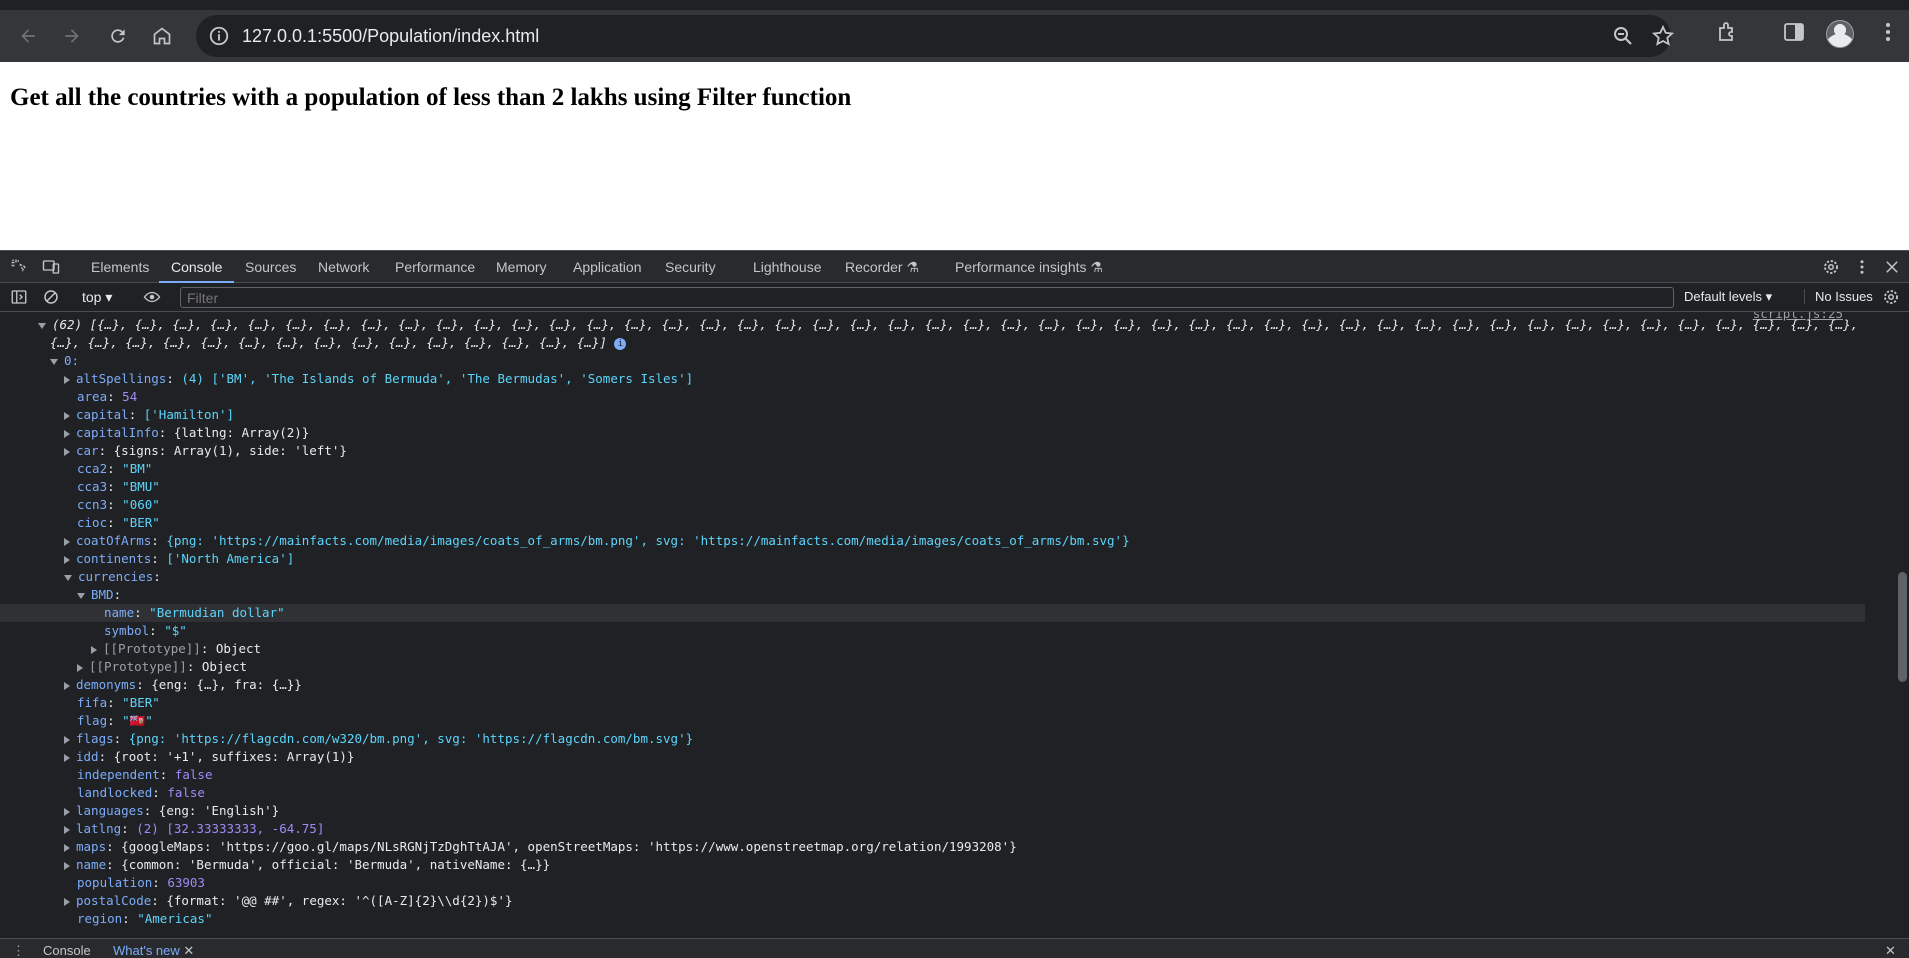 This screenshot has height=958, width=1909. Describe the element at coordinates (932, 415) in the screenshot. I see `entry-capital: capital: ['Hamilton']` at that location.